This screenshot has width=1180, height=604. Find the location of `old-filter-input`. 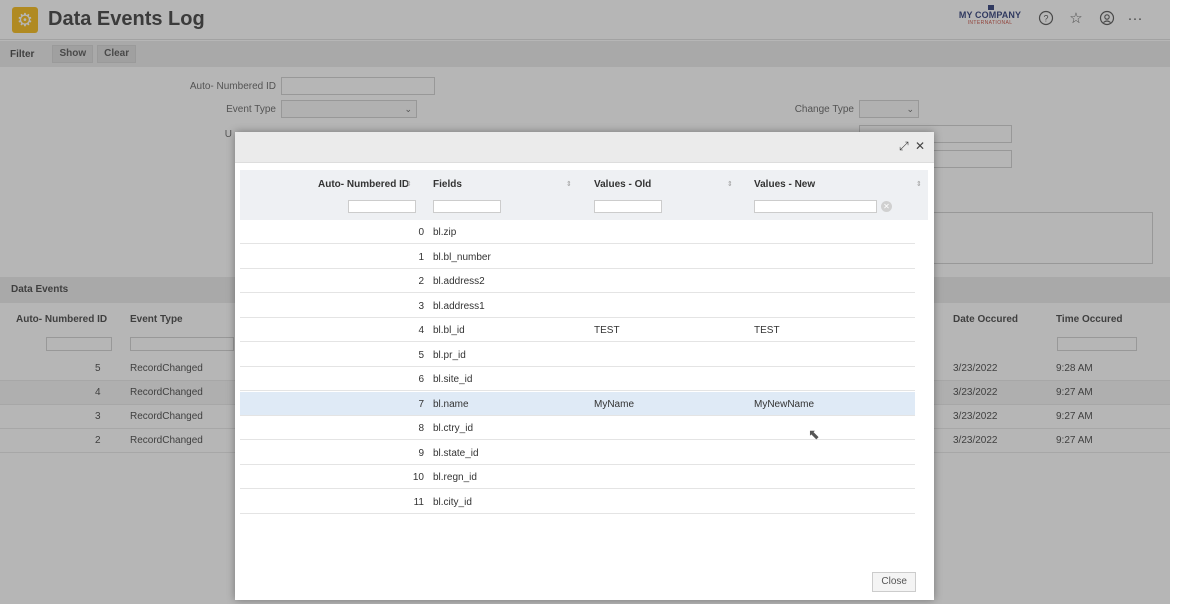

old-filter-input is located at coordinates (628, 206).